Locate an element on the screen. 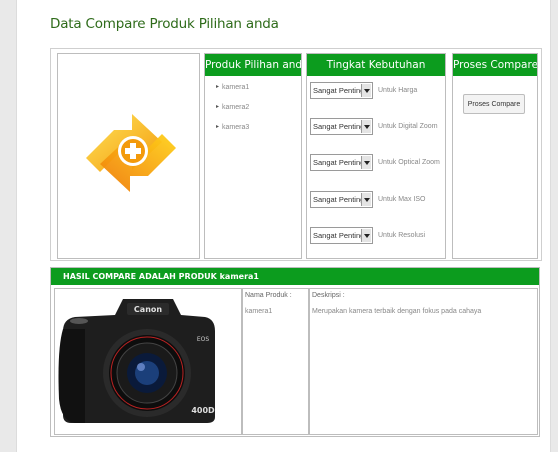 The width and height of the screenshot is (558, 452). list-item: ▸ kamera1 is located at coordinates (258, 92).